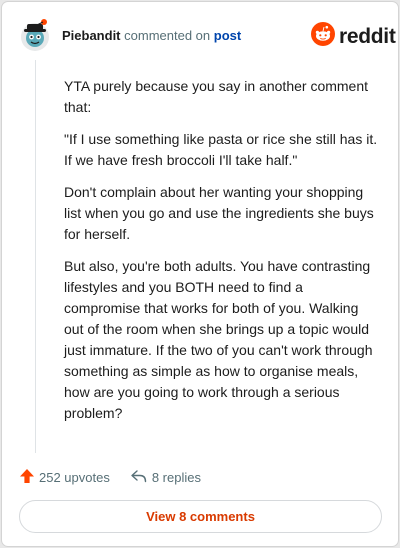 The image size is (400, 548). Describe the element at coordinates (167, 35) in the screenshot. I see `commented-on-label: commented on` at that location.